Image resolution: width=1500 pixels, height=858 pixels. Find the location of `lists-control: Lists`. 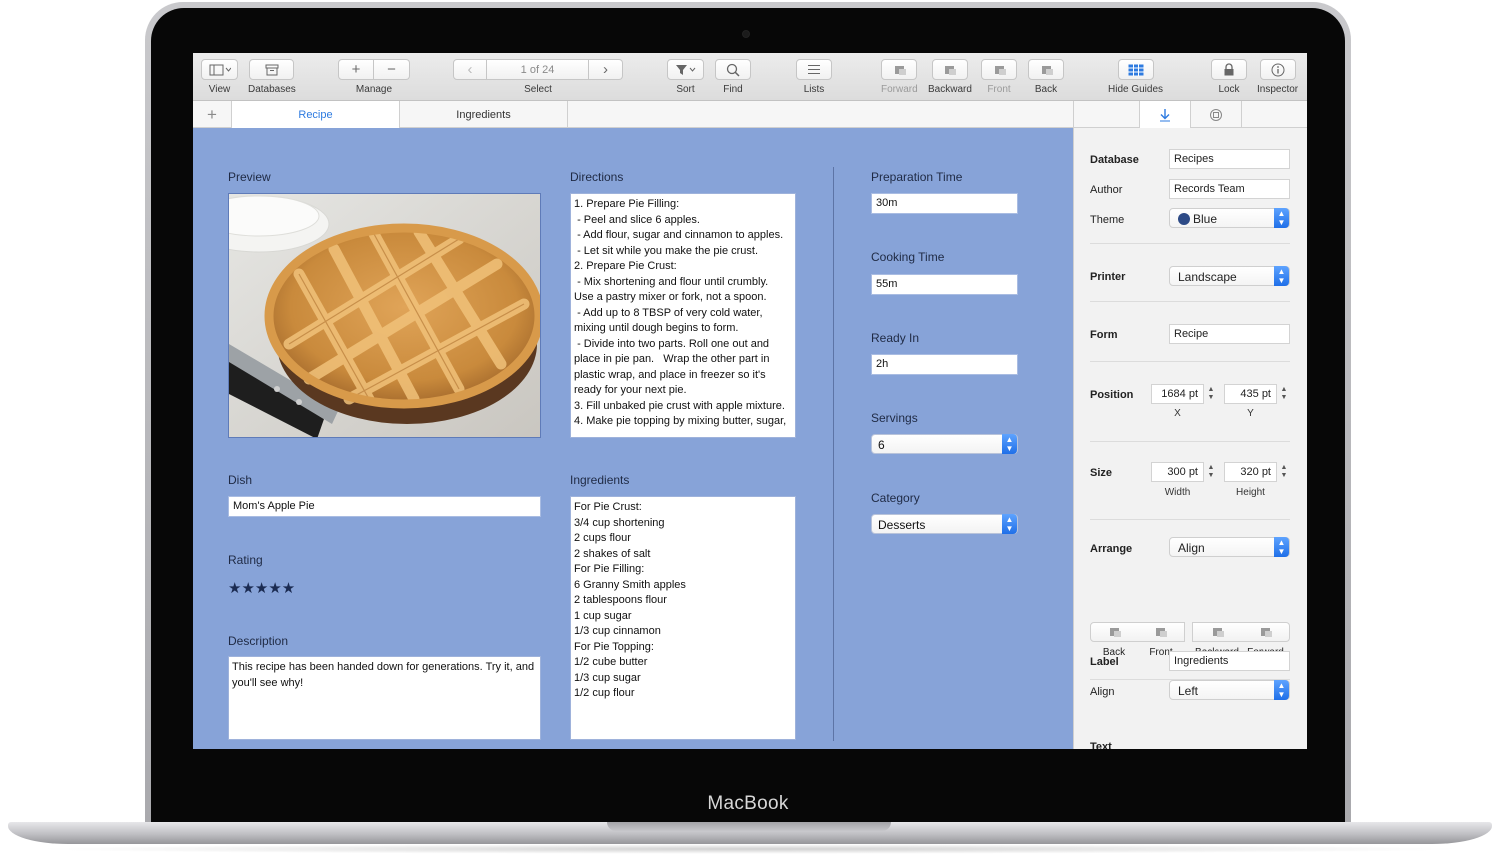

lists-control: Lists is located at coordinates (814, 77).